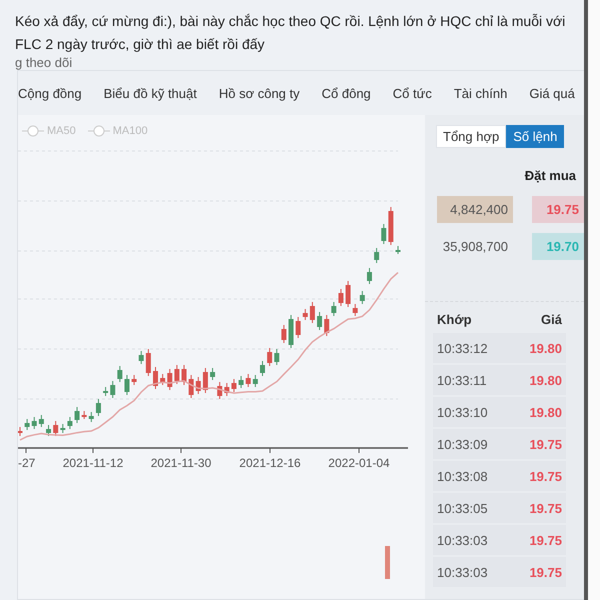 The height and width of the screenshot is (600, 600). I want to click on axis-label: 2021-12-16, so click(270, 463).